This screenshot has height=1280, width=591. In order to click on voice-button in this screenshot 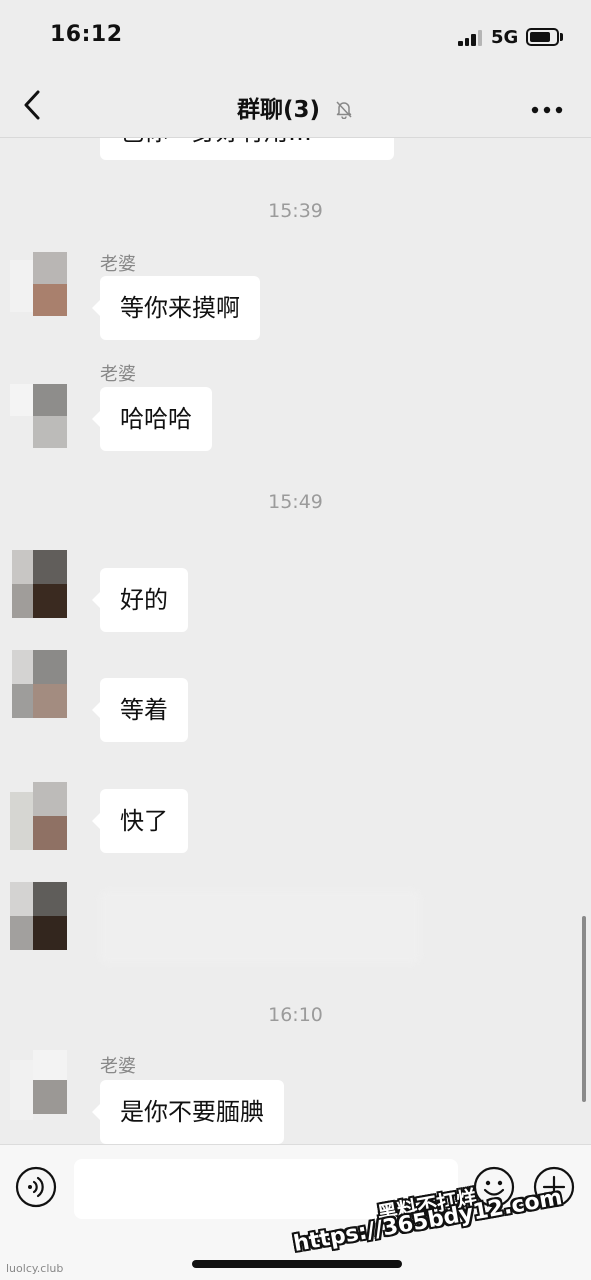, I will do `click(36, 1187)`.